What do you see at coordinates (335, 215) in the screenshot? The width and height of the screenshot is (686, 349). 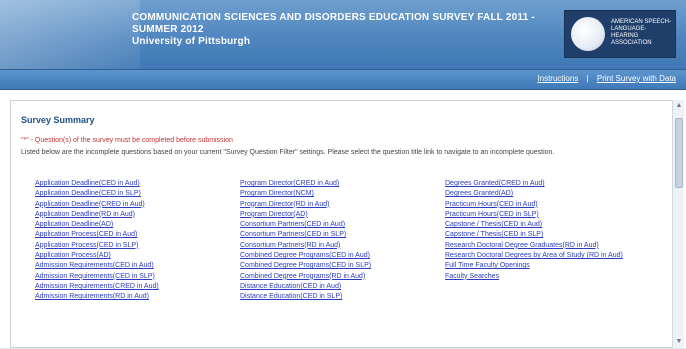 I see `question-link: Program Director(AD)` at bounding box center [335, 215].